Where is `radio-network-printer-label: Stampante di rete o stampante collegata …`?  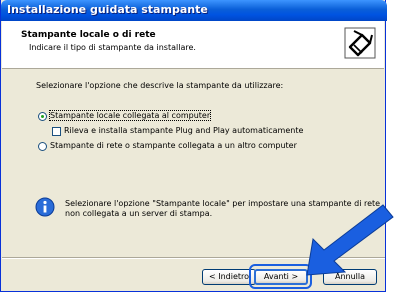 radio-network-printer-label: Stampante di rete o stampante collegata … is located at coordinates (173, 145).